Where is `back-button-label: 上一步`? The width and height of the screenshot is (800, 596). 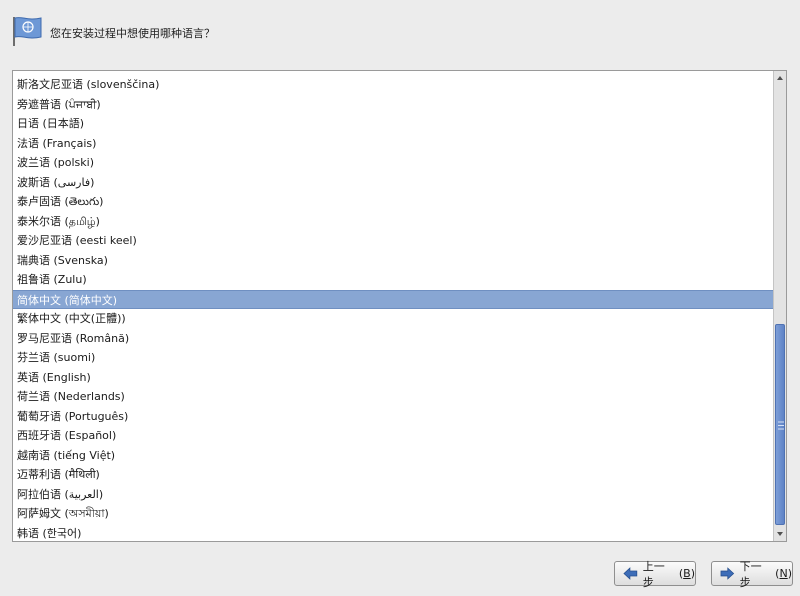 back-button-label: 上一步 is located at coordinates (653, 574).